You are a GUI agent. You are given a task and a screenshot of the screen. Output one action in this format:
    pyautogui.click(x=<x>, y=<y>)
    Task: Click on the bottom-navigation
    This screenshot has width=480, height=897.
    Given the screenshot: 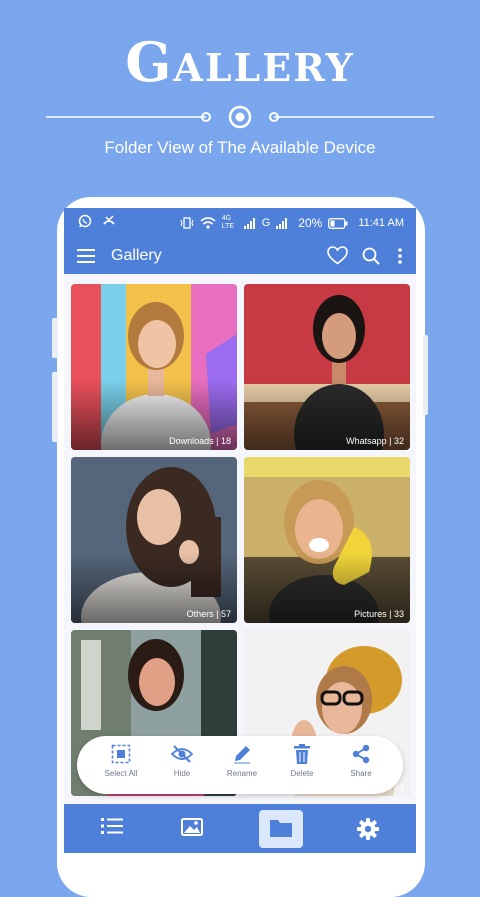 What is the action you would take?
    pyautogui.click(x=240, y=828)
    